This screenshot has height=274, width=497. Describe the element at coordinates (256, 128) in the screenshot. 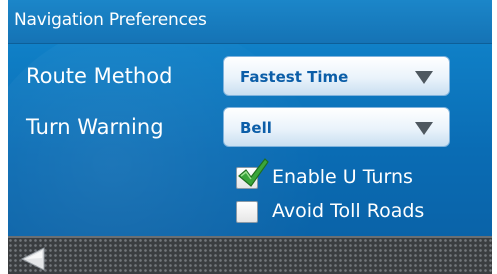

I see `turn-warning-value: Bell` at that location.